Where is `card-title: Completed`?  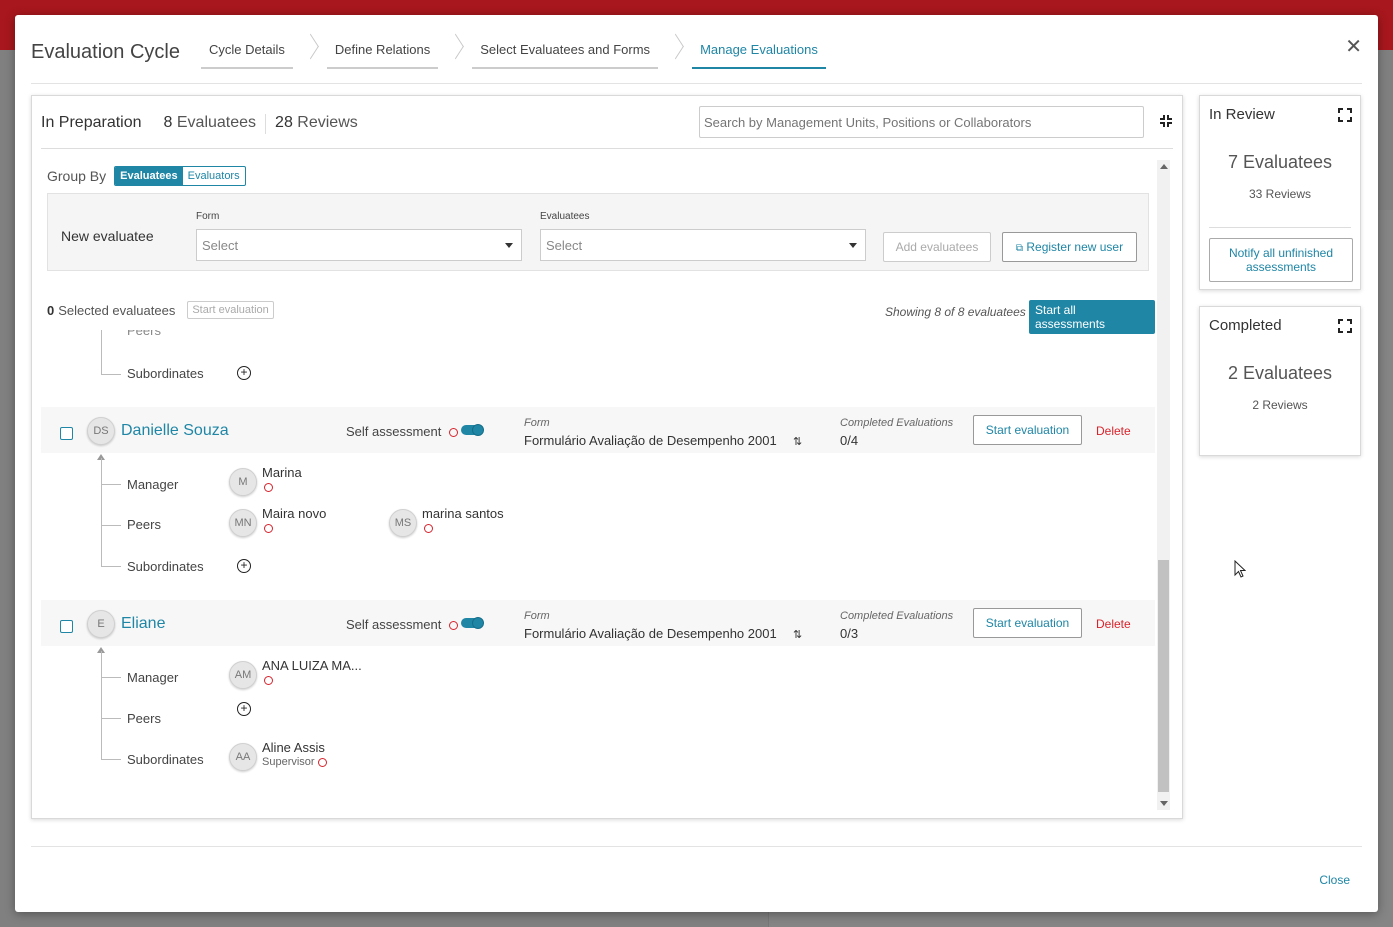
card-title: Completed is located at coordinates (1245, 325).